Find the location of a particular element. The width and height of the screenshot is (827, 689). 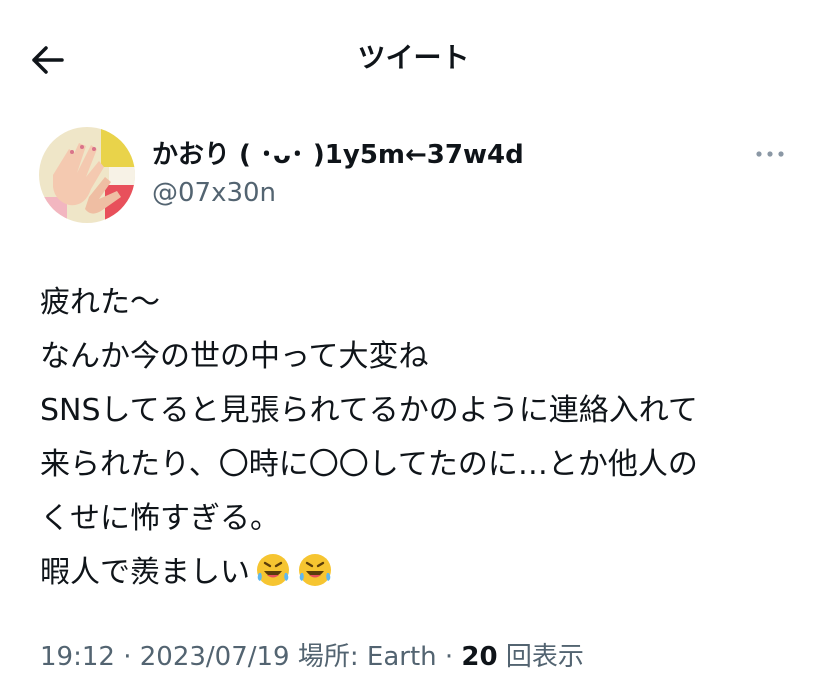

view-count: 20 is located at coordinates (479, 657).